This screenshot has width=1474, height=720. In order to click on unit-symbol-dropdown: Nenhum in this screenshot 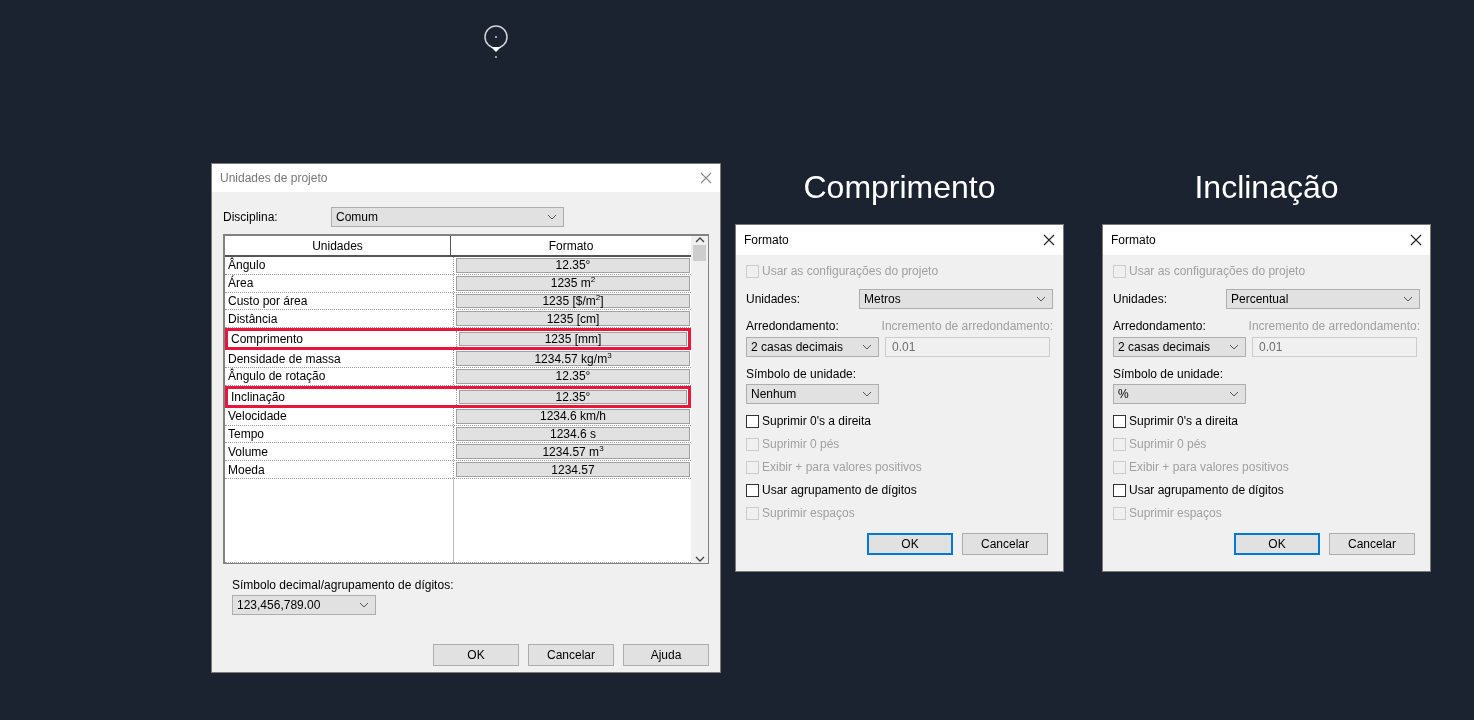, I will do `click(812, 394)`.